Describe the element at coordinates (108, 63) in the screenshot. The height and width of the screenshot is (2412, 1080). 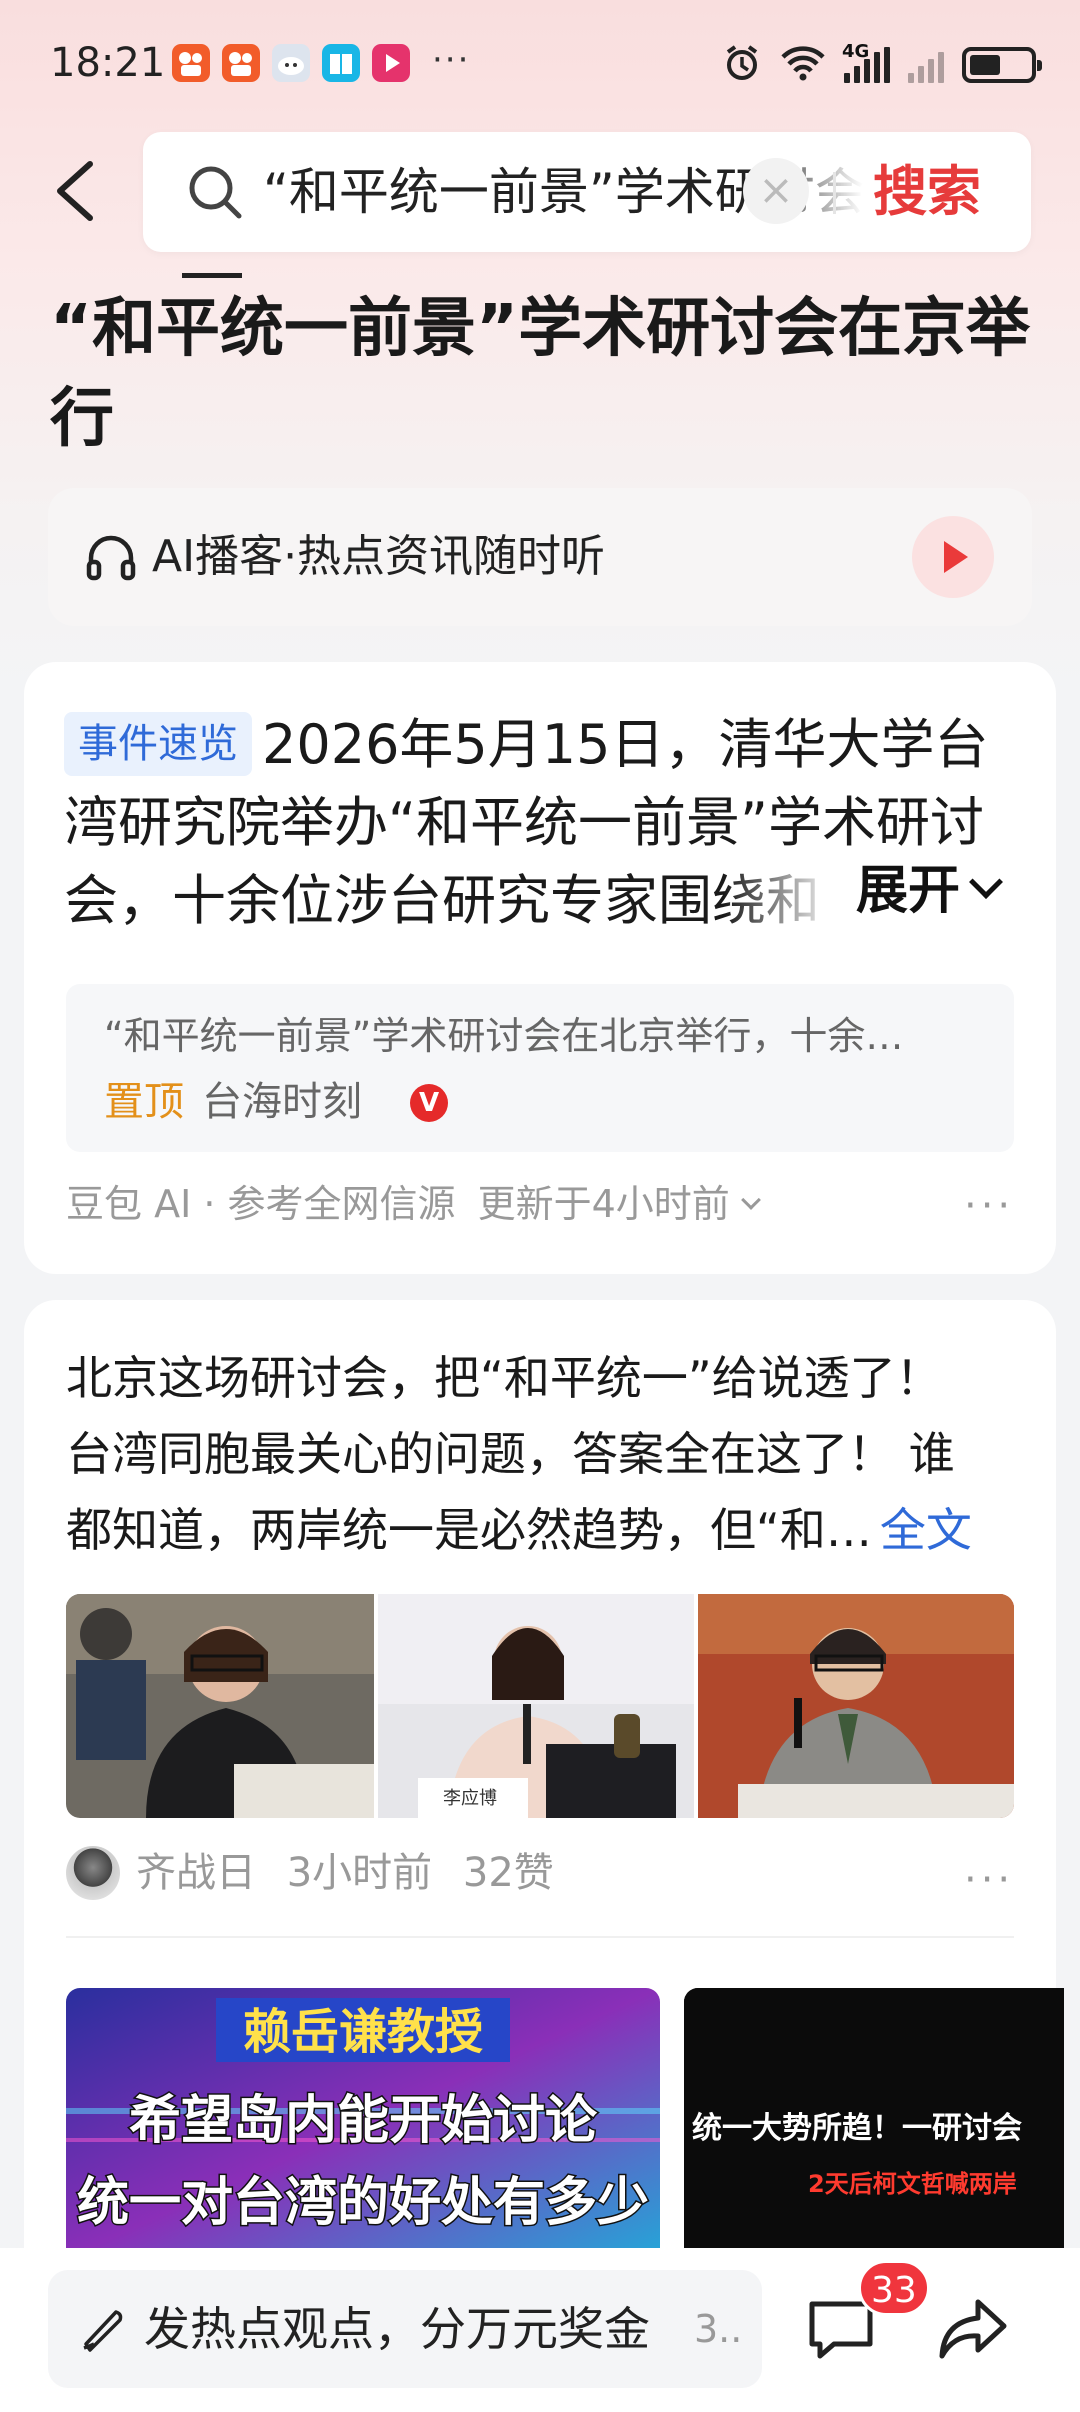
I see `status-time: 18:21` at that location.